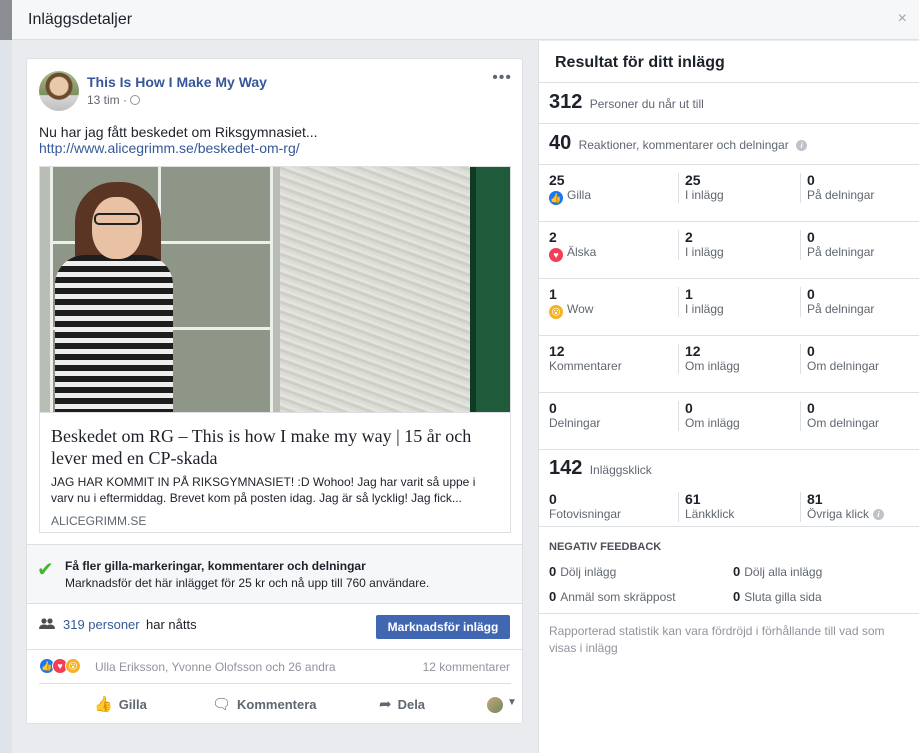 The height and width of the screenshot is (753, 919). What do you see at coordinates (45, 570) in the screenshot?
I see `check-icon: ✔` at bounding box center [45, 570].